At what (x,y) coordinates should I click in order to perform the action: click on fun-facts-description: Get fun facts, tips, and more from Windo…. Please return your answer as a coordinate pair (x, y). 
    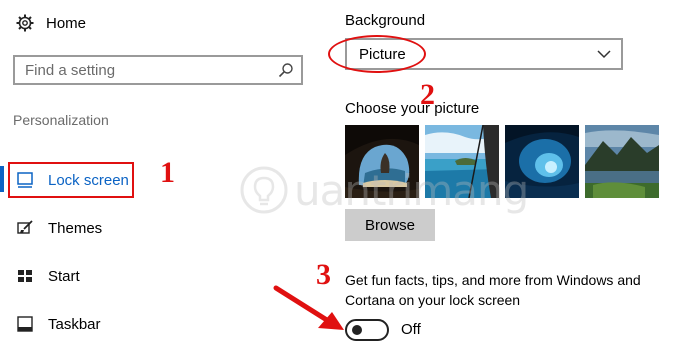
    Looking at the image, I should click on (493, 290).